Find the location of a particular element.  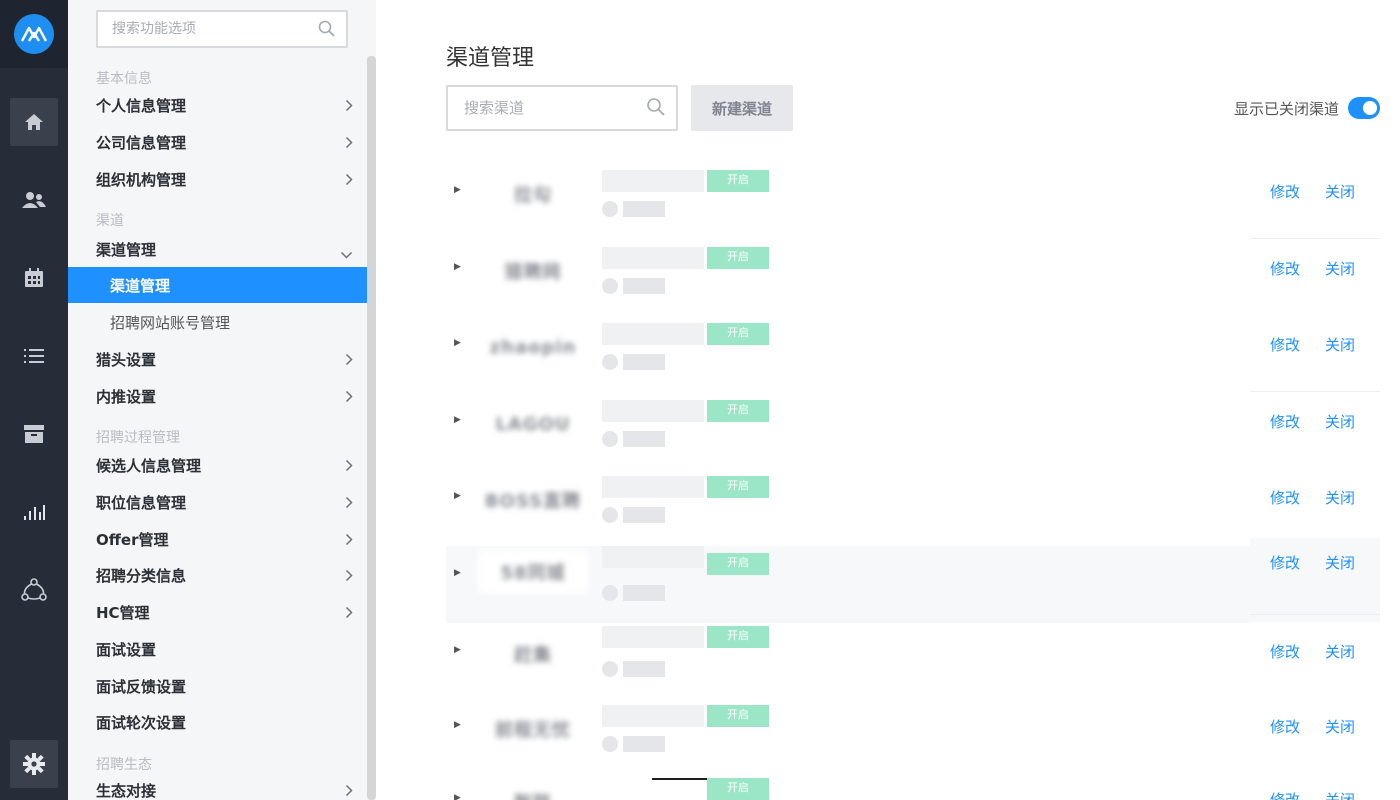

bar-chart-icon is located at coordinates (34, 512).